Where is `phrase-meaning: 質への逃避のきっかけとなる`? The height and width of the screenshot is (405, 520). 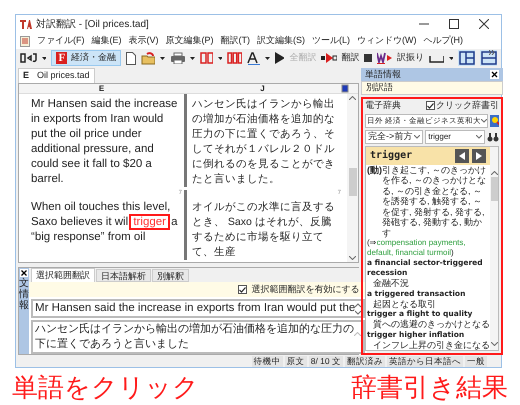
phrase-meaning: 質への逃避のきっかけとなる is located at coordinates (430, 324).